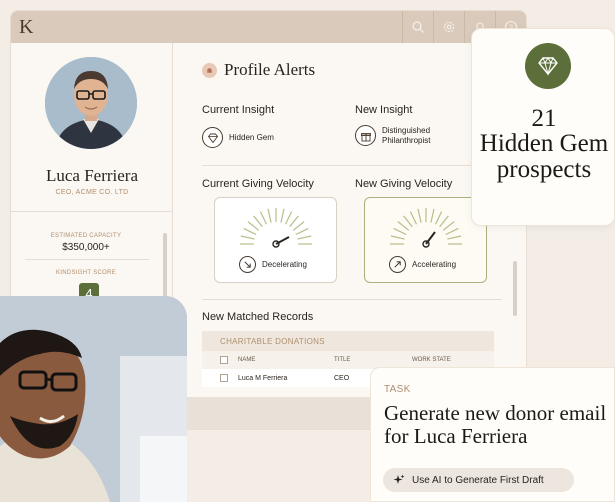 This screenshot has width=615, height=502. I want to click on gauge-accelerating-icon, so click(426, 228).